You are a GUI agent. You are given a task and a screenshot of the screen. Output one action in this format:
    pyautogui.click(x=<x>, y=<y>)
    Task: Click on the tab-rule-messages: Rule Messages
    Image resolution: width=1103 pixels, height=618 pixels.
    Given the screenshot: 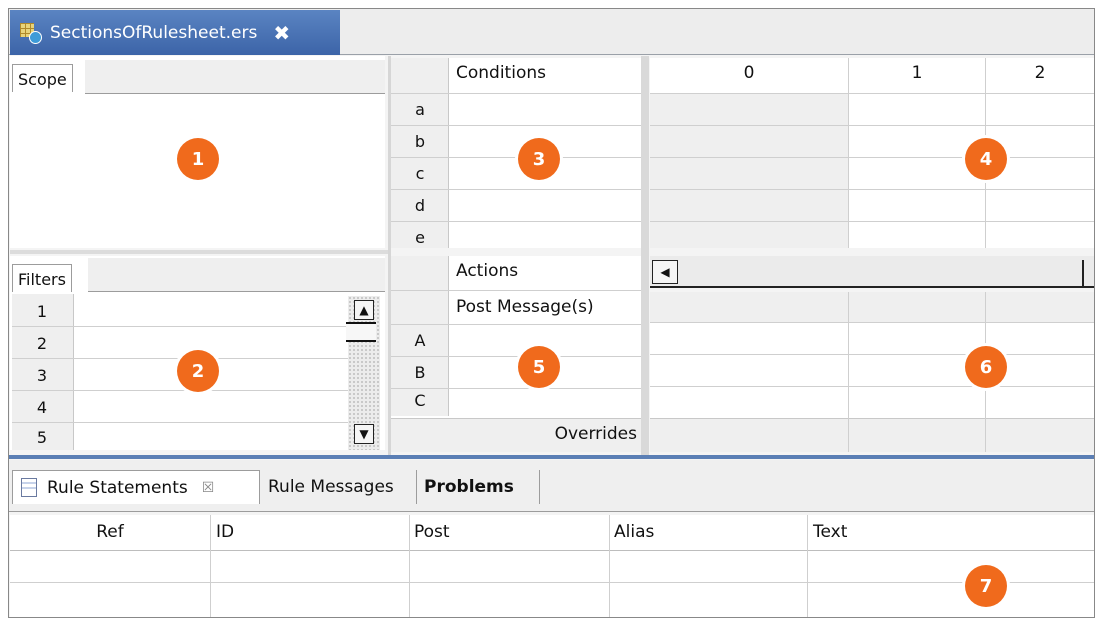 What is the action you would take?
    pyautogui.click(x=339, y=487)
    